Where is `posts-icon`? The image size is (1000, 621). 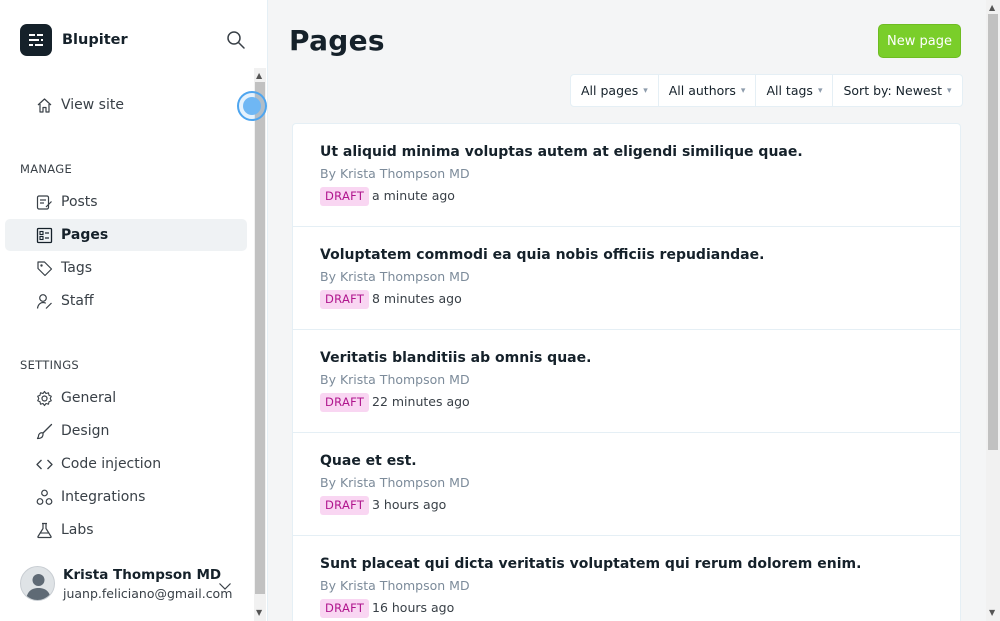
posts-icon is located at coordinates (44, 202).